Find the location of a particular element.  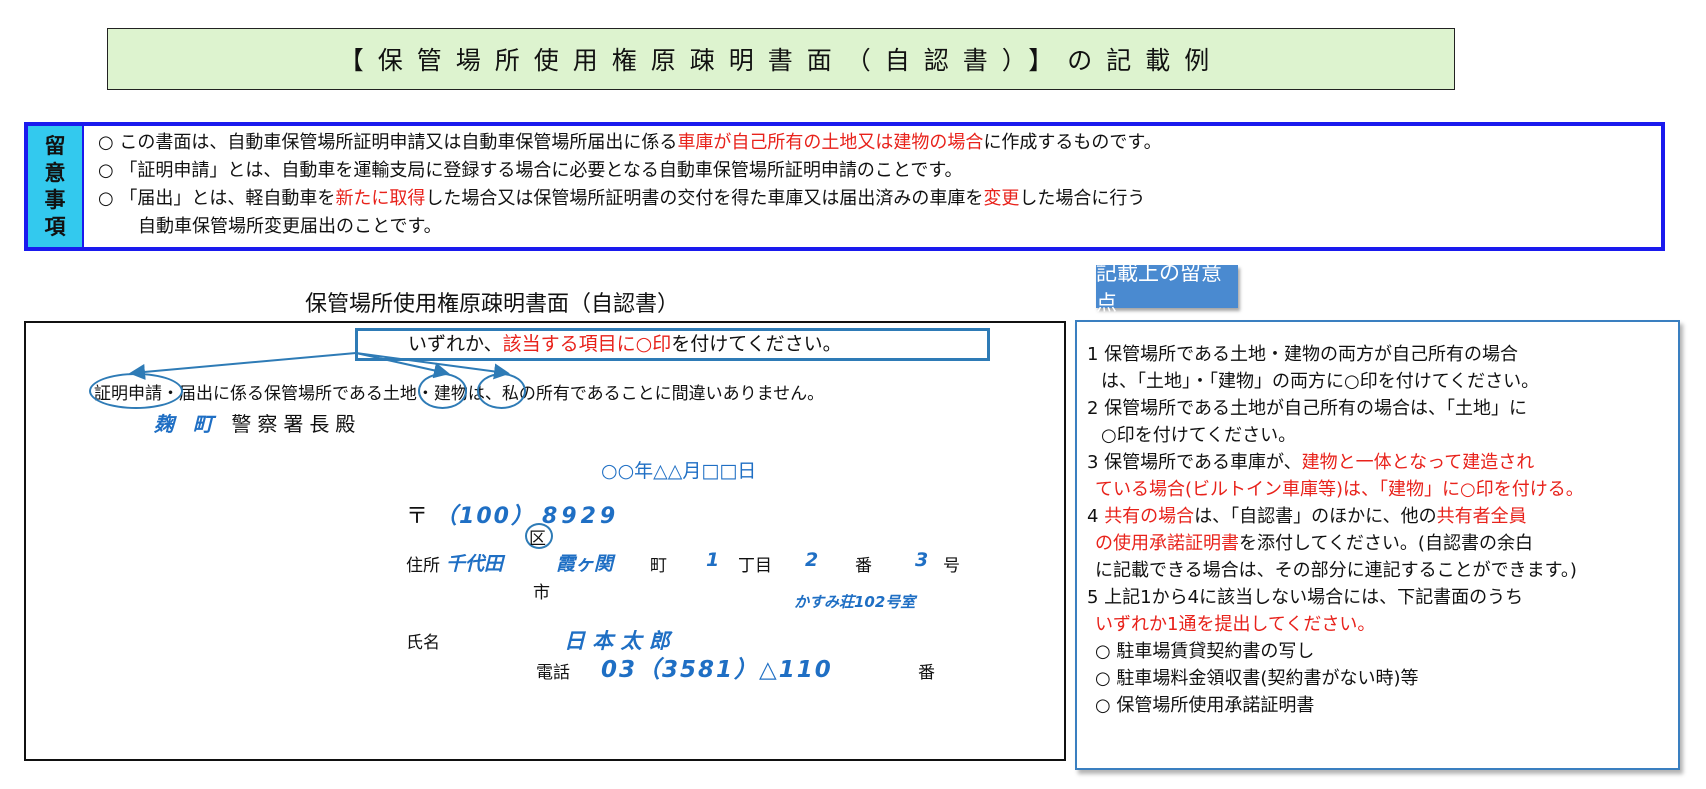

address-machi: 町 is located at coordinates (658, 566).